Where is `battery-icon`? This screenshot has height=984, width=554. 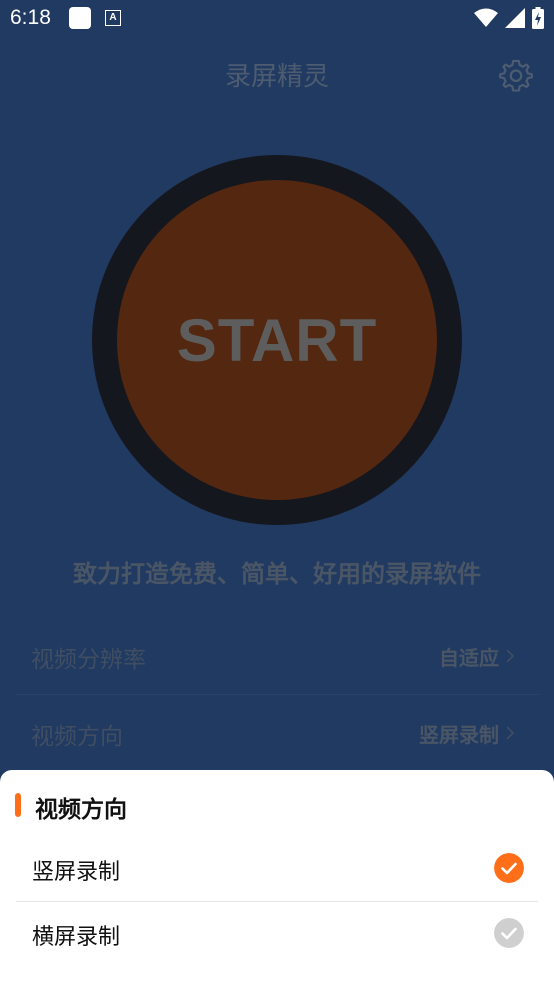
battery-icon is located at coordinates (538, 18).